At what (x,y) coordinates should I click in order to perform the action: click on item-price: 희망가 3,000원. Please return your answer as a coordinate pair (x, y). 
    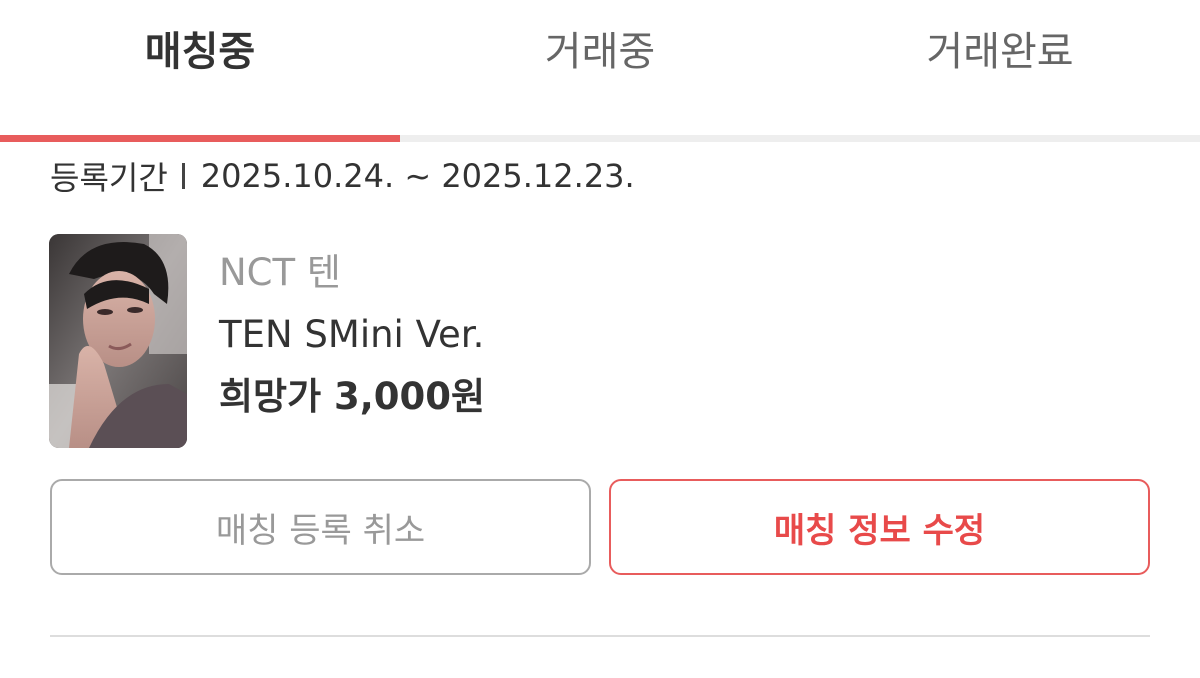
    Looking at the image, I should click on (352, 396).